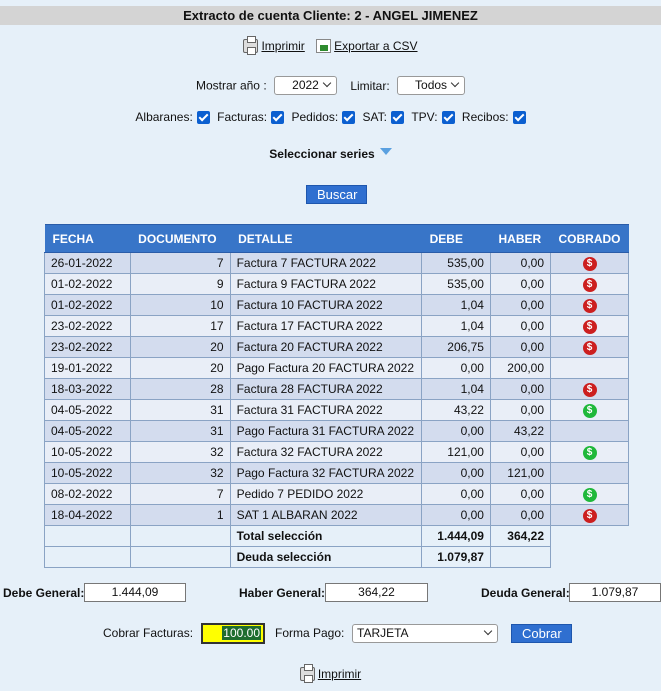  I want to click on col-fecha: FECHA, so click(87, 238).